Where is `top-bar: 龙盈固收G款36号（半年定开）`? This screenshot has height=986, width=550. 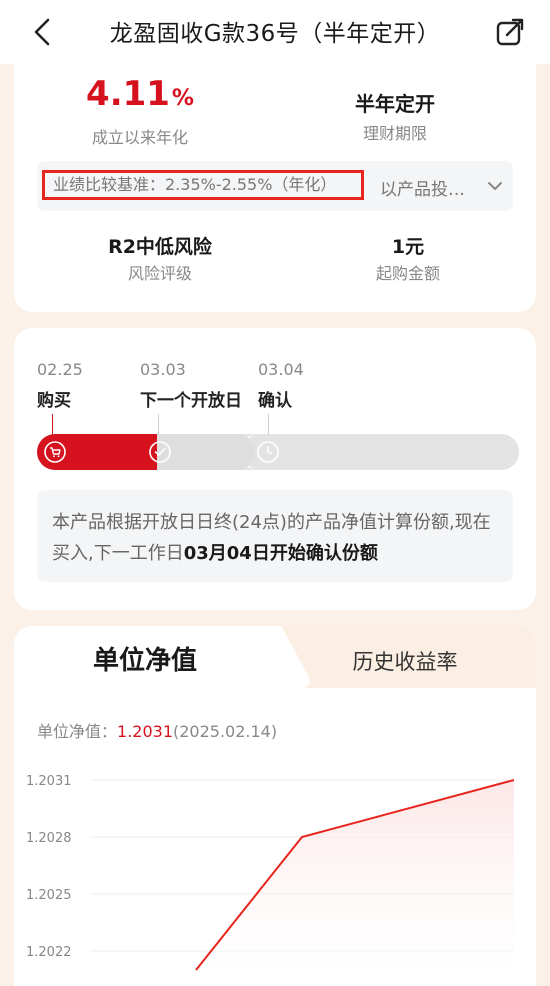 top-bar: 龙盈固收G款36号（半年定开） is located at coordinates (275, 32).